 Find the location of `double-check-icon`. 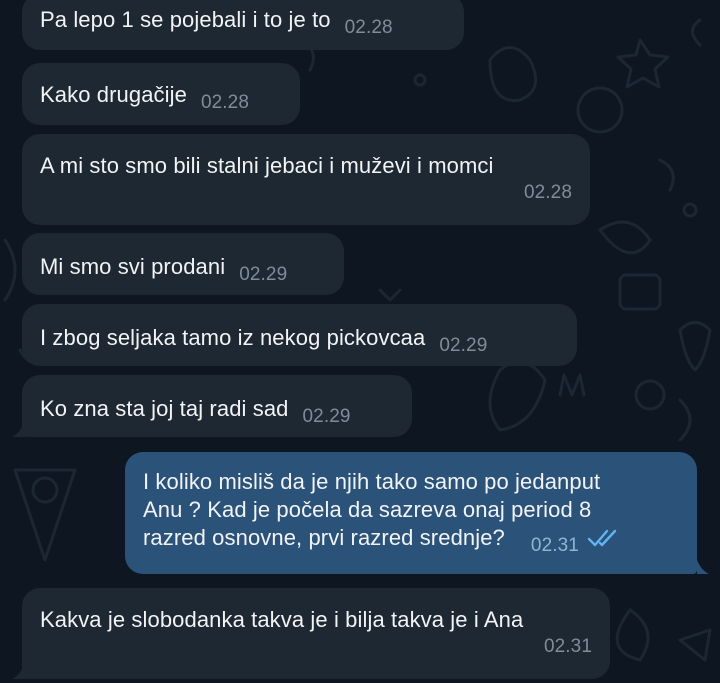

double-check-icon is located at coordinates (602, 538).